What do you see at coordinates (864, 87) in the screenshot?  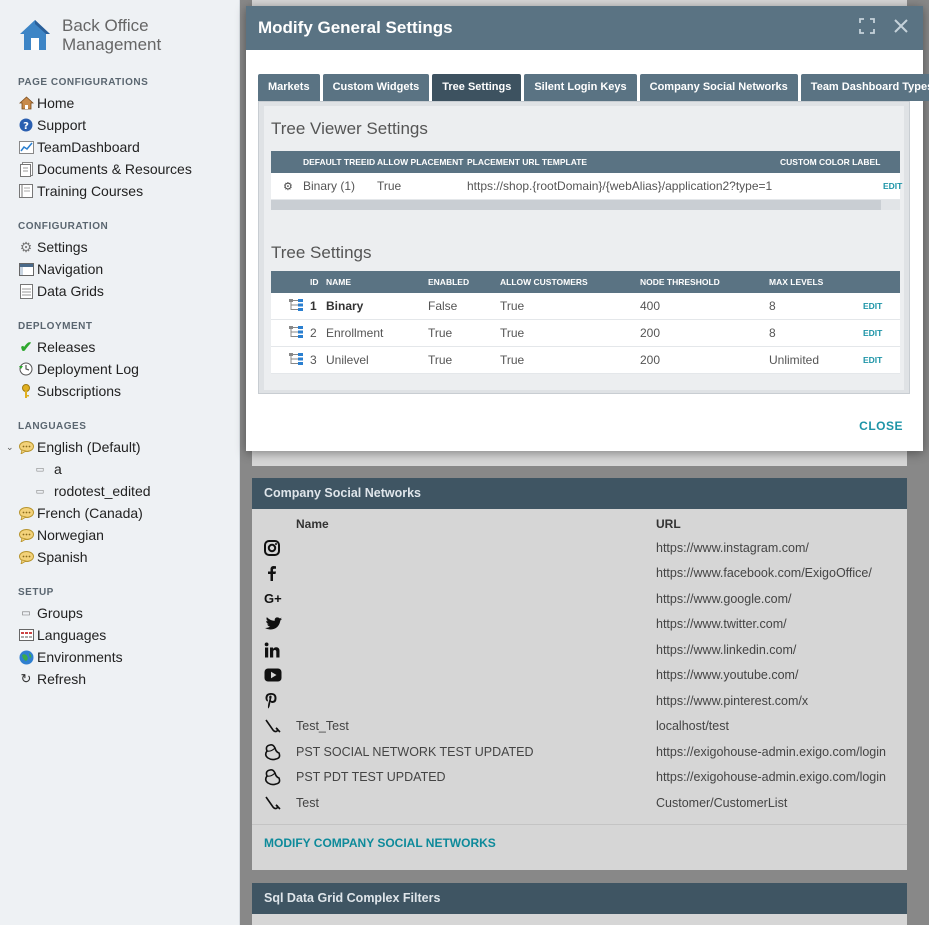 I see `tab-team-dashboard-types: Team Dashboard Types` at bounding box center [864, 87].